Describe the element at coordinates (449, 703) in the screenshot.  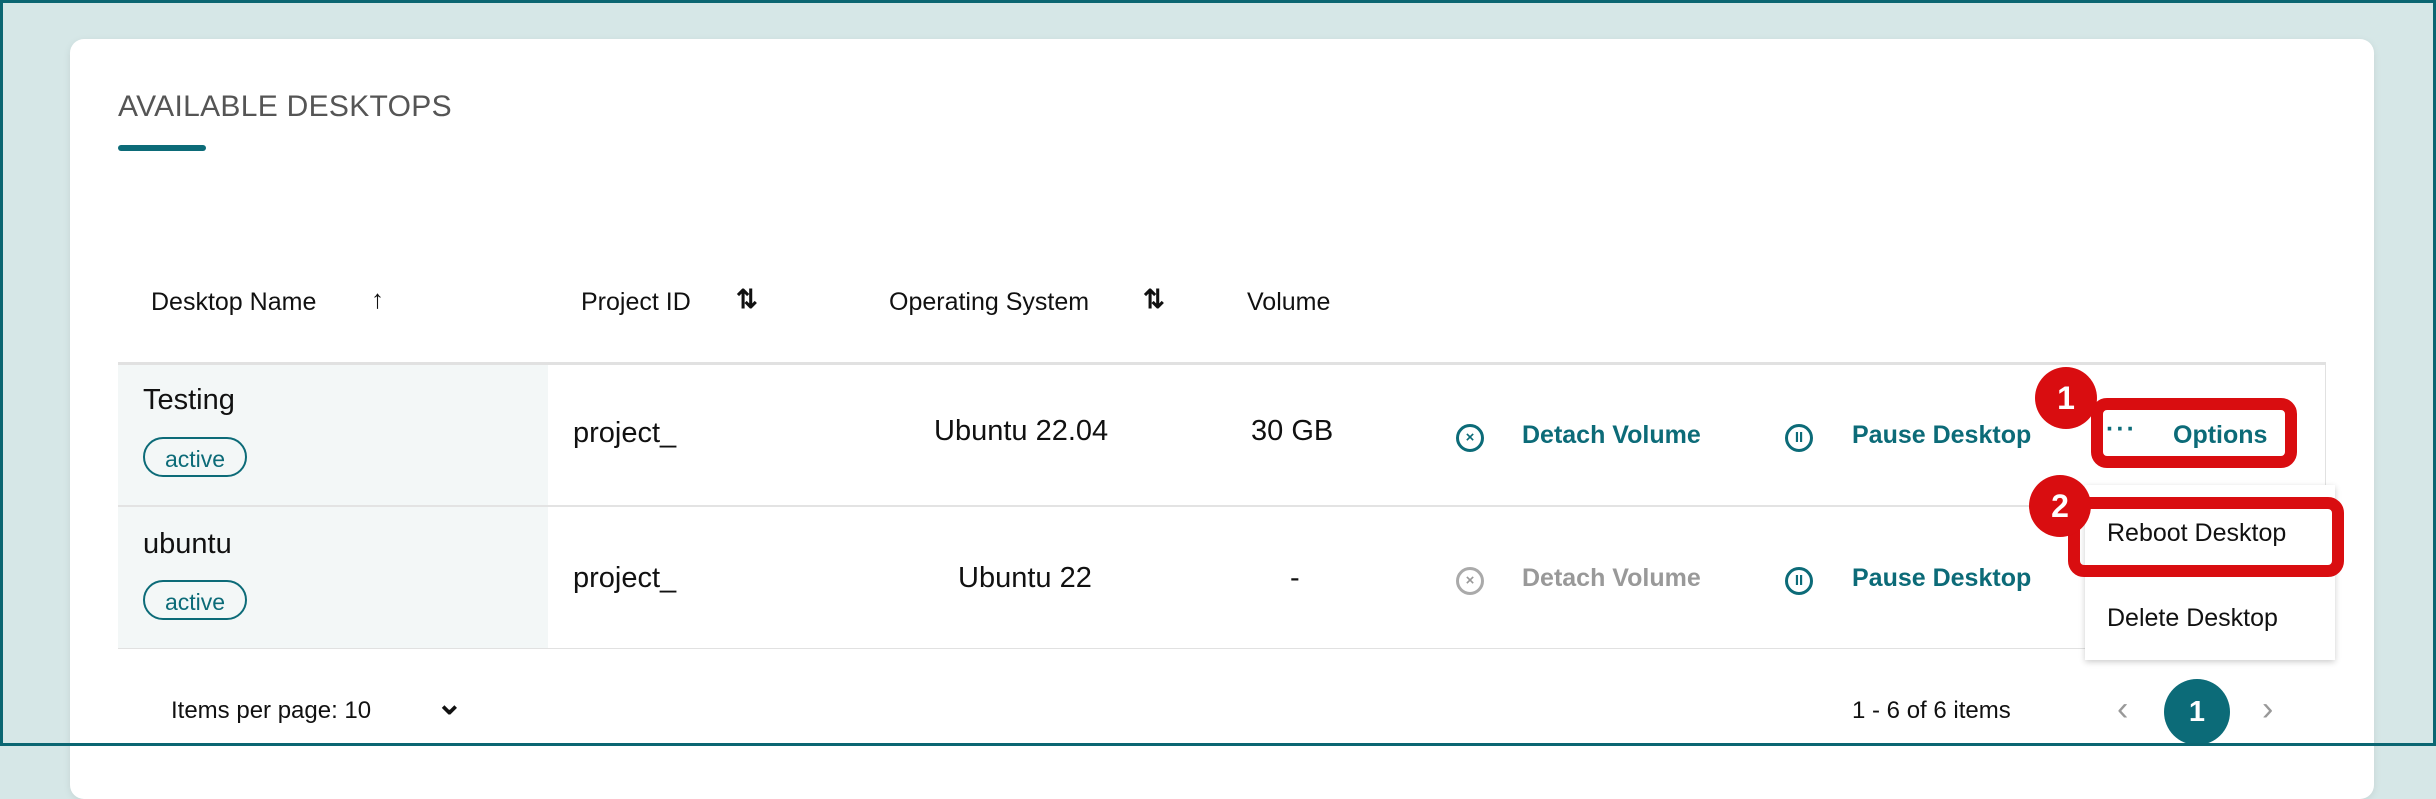
I see `chevron-down-icon: ⌄` at that location.